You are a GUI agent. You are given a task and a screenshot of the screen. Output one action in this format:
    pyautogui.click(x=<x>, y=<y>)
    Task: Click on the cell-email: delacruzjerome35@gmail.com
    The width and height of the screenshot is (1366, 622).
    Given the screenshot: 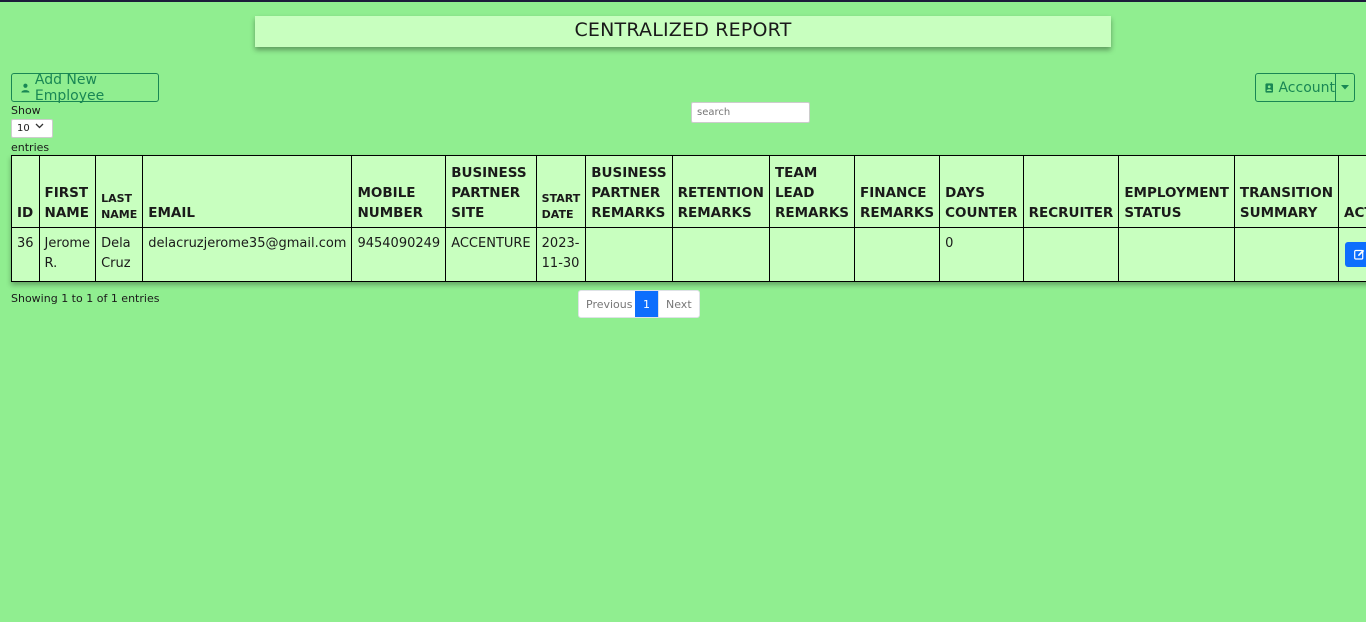 What is the action you would take?
    pyautogui.click(x=247, y=254)
    